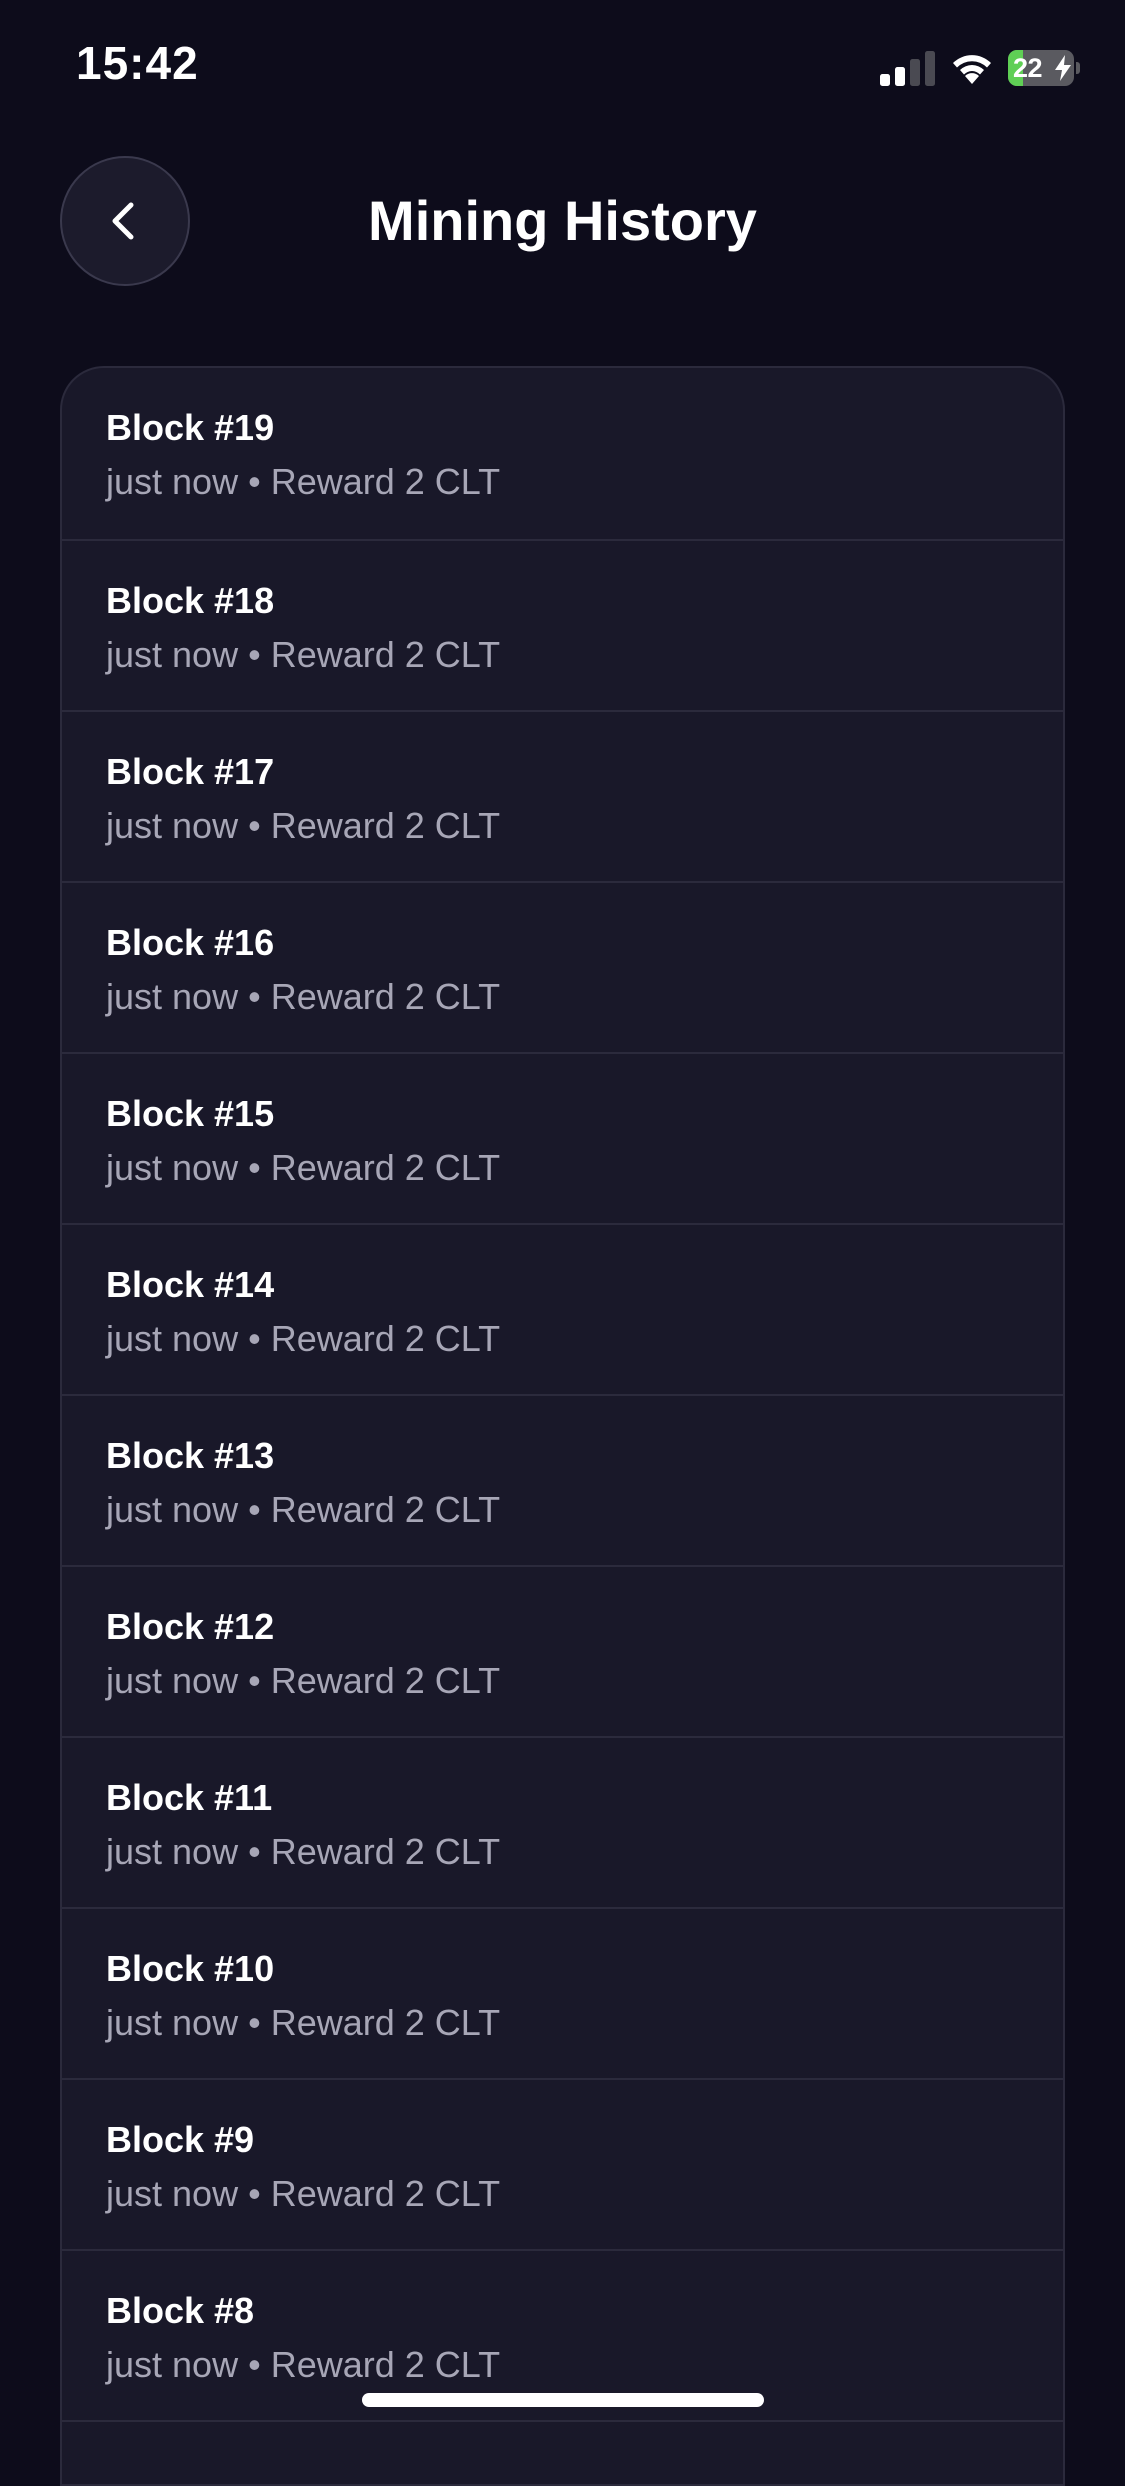  What do you see at coordinates (562, 797) in the screenshot?
I see `list-item: Block #17 just now • Reward 2 CLT` at bounding box center [562, 797].